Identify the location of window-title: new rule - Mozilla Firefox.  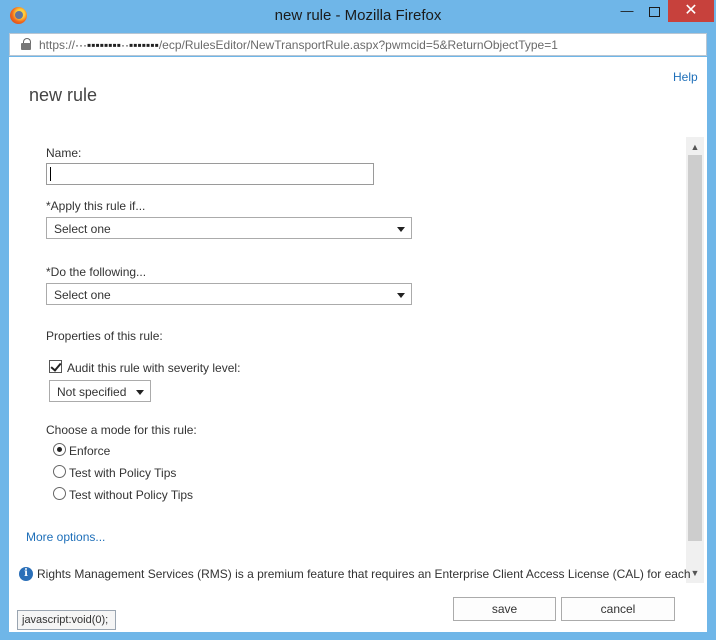
(358, 15).